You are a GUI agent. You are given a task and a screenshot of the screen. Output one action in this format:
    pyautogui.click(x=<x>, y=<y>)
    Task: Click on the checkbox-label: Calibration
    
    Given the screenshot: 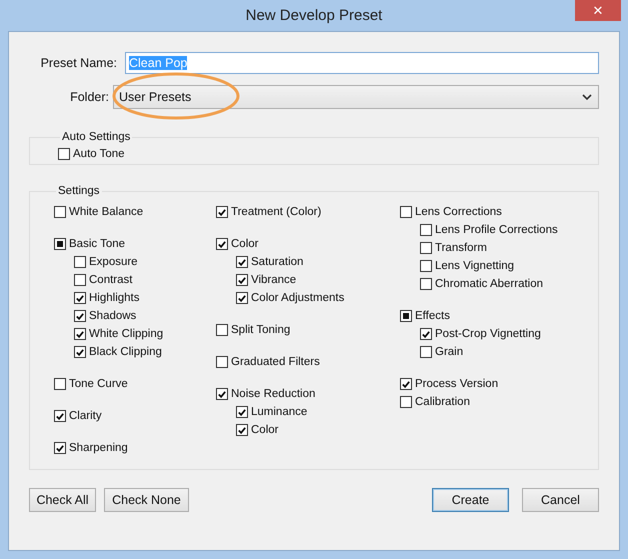 What is the action you would take?
    pyautogui.click(x=442, y=402)
    